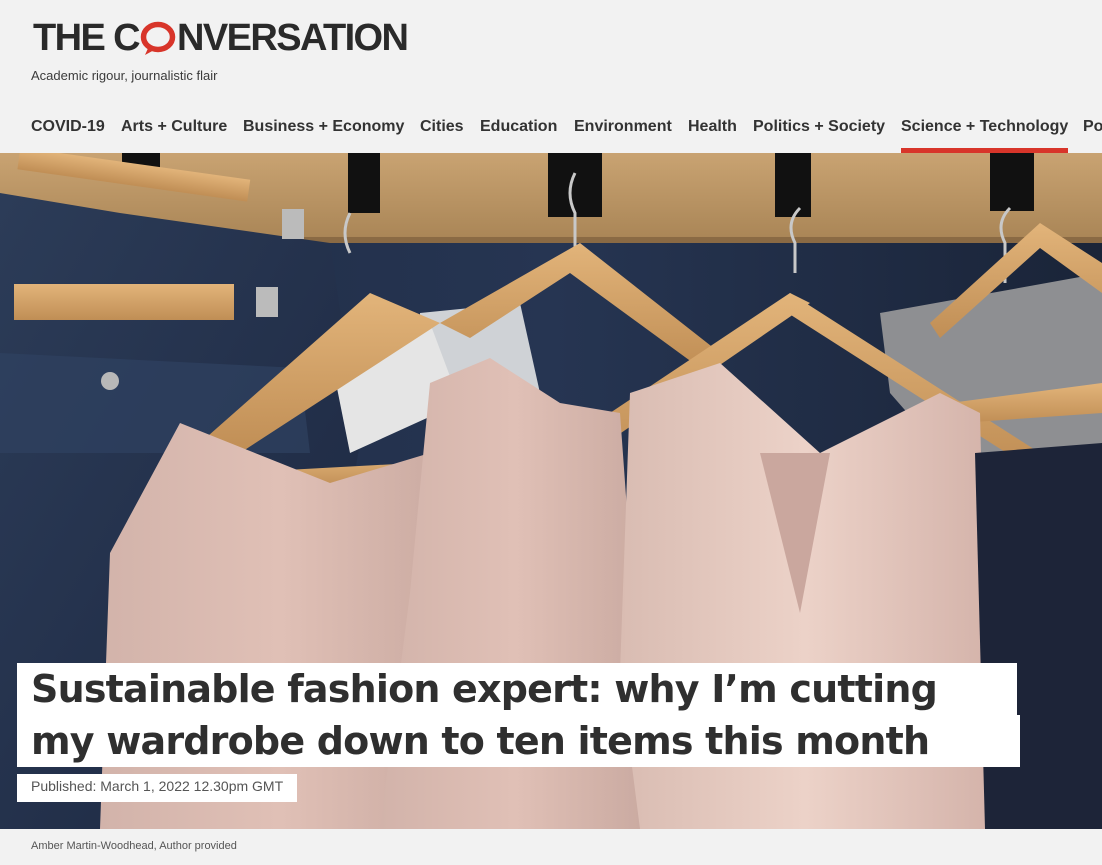  Describe the element at coordinates (819, 135) in the screenshot. I see `nav-item-politics-society: Politics + Society` at that location.